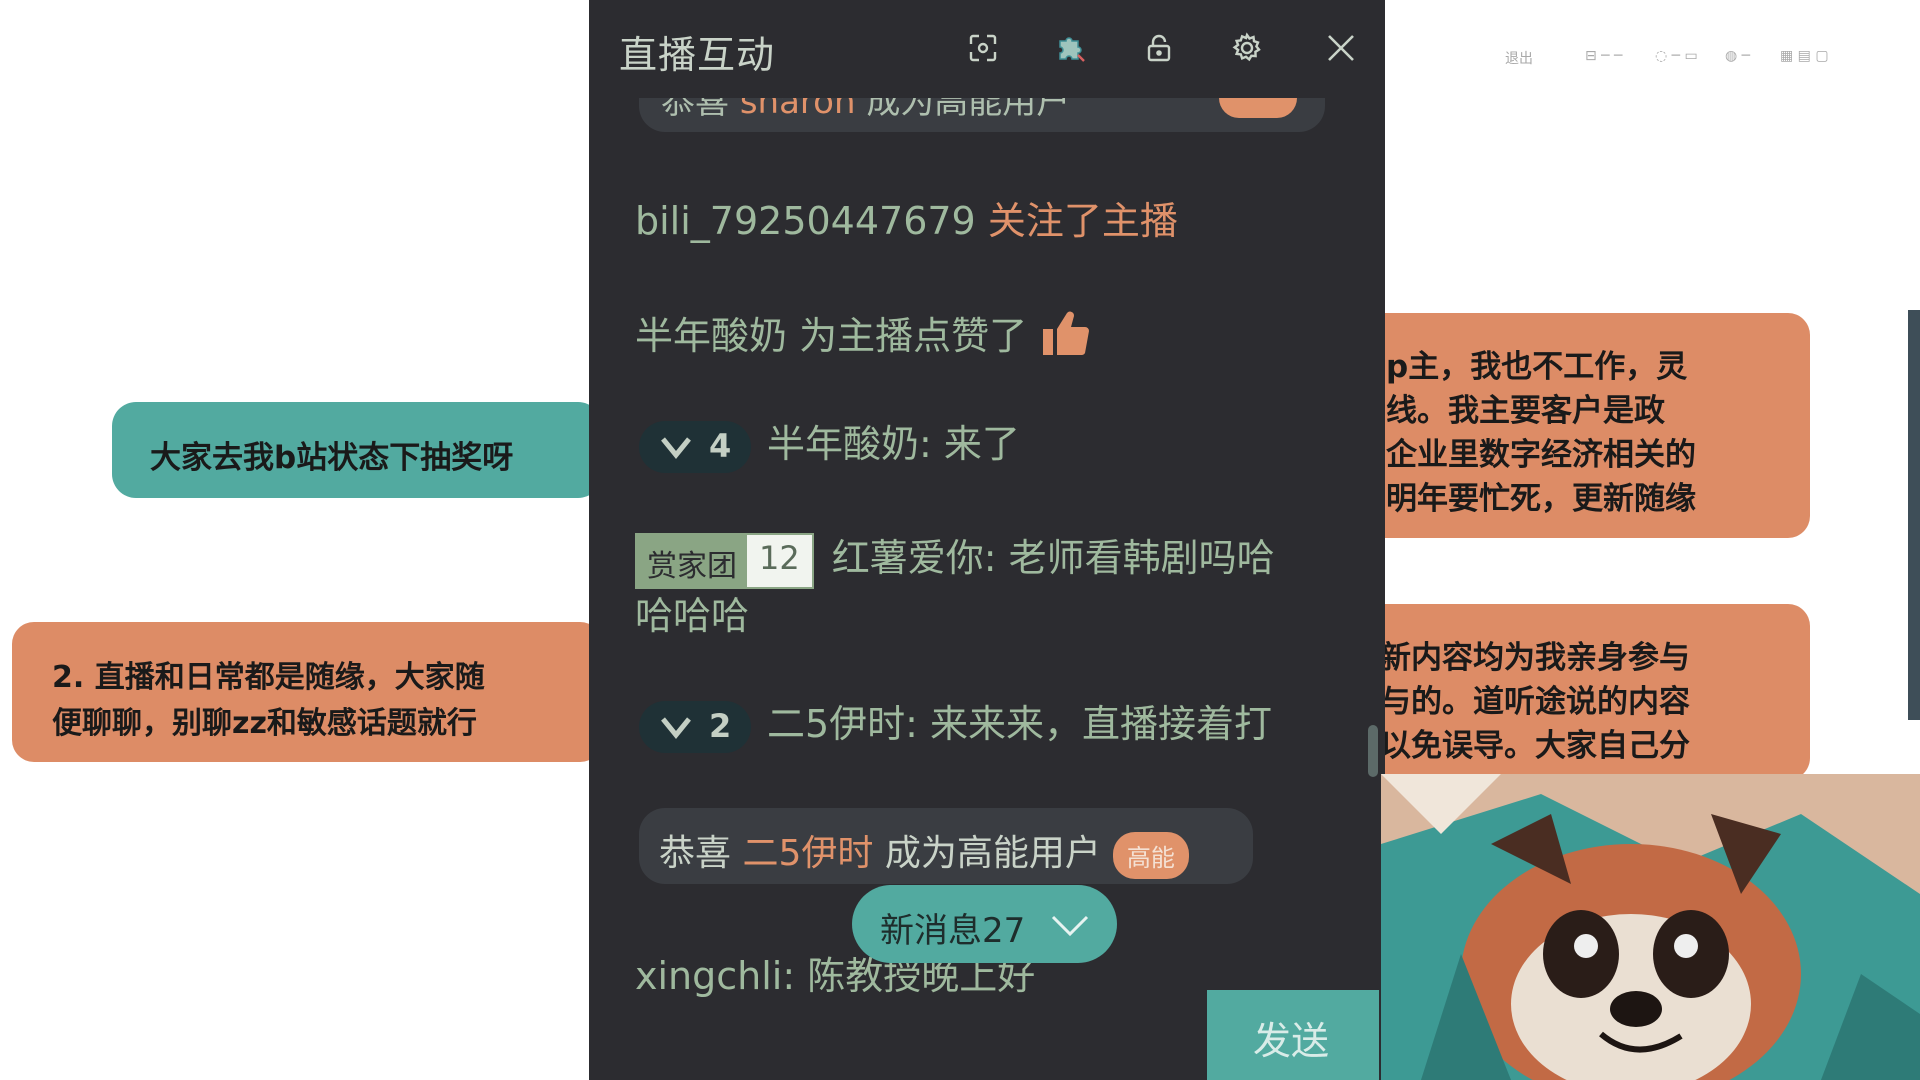 The height and width of the screenshot is (1080, 1920). What do you see at coordinates (807, 853) in the screenshot?
I see `congrats-user: 二5伊时` at bounding box center [807, 853].